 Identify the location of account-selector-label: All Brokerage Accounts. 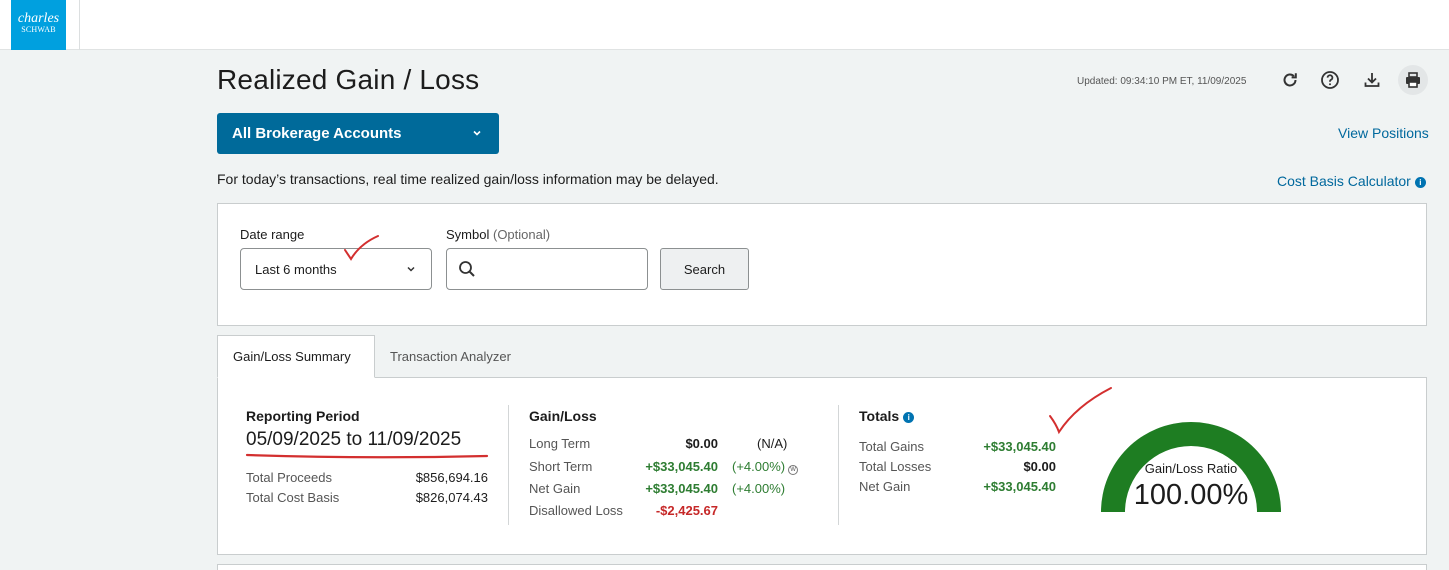
(317, 133).